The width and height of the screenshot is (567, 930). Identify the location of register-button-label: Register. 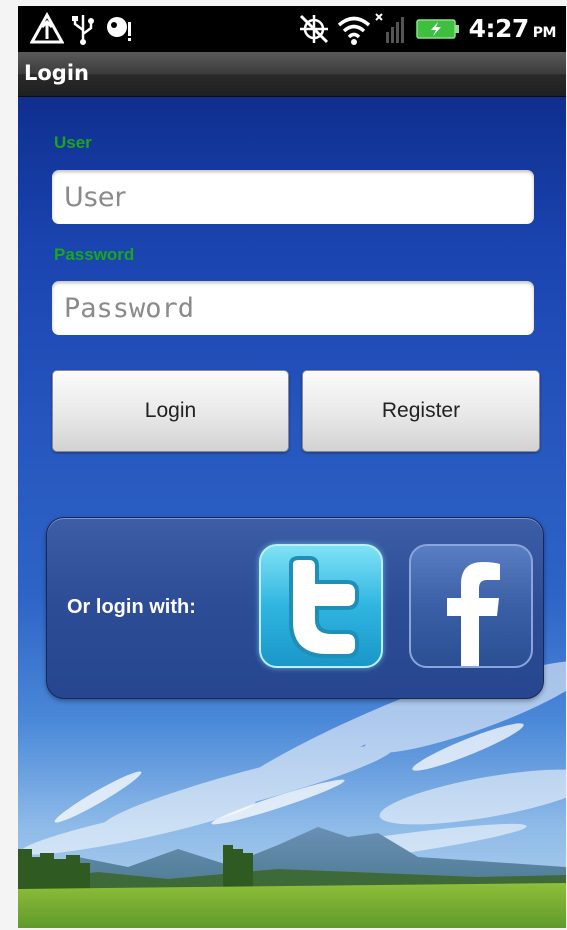
(421, 410).